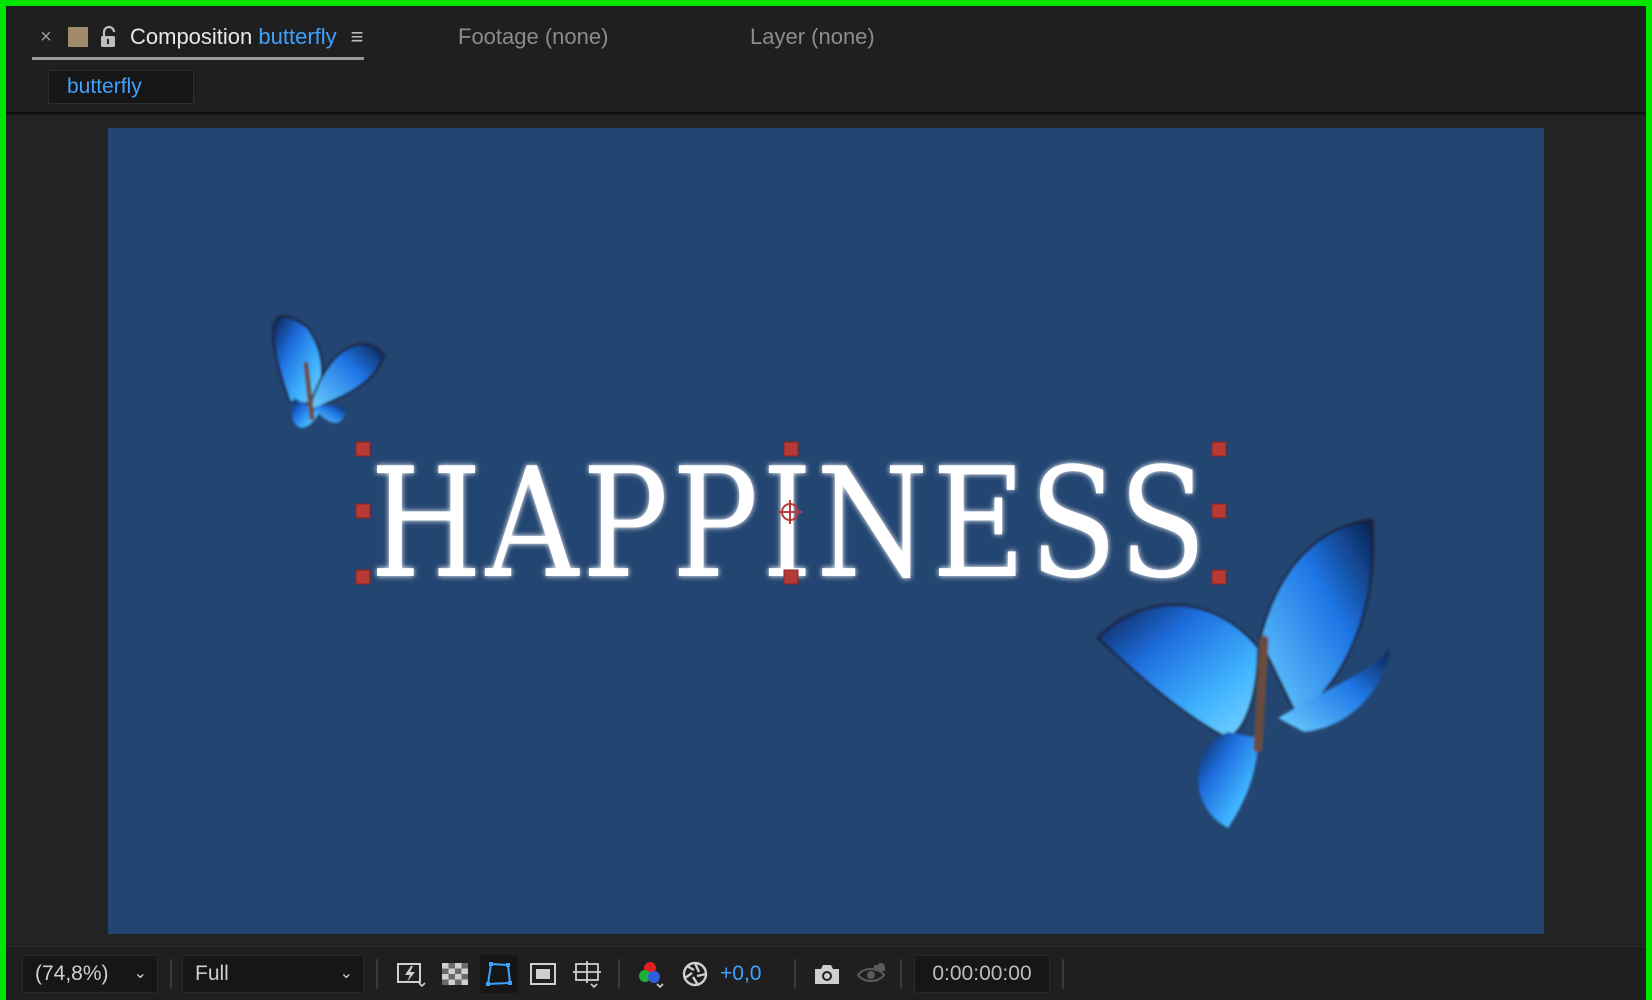  I want to click on transparency-grid-icon, so click(455, 974).